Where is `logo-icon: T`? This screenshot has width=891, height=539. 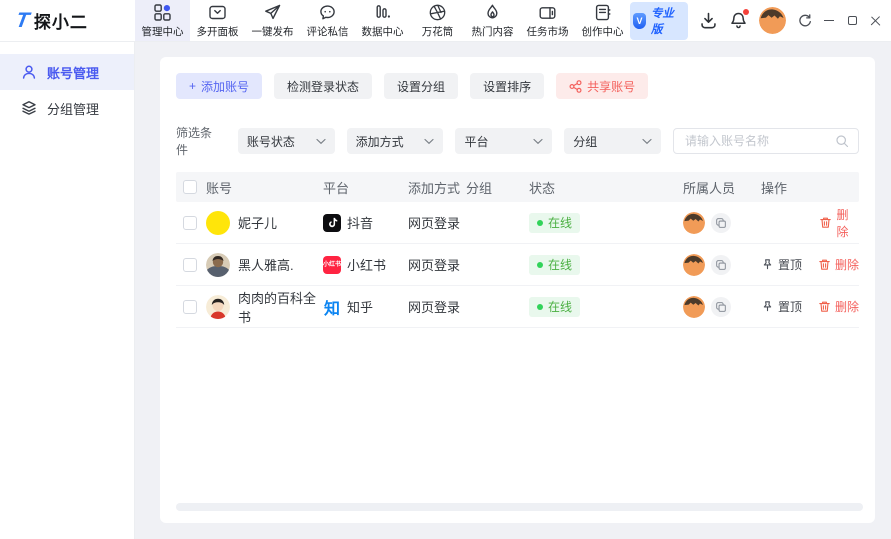 logo-icon: T is located at coordinates (22, 20).